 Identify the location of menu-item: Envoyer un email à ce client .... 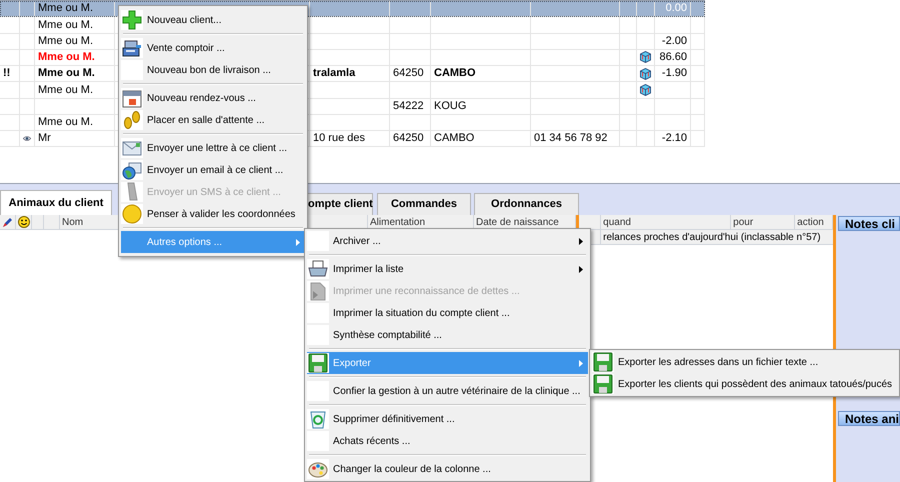
(213, 170).